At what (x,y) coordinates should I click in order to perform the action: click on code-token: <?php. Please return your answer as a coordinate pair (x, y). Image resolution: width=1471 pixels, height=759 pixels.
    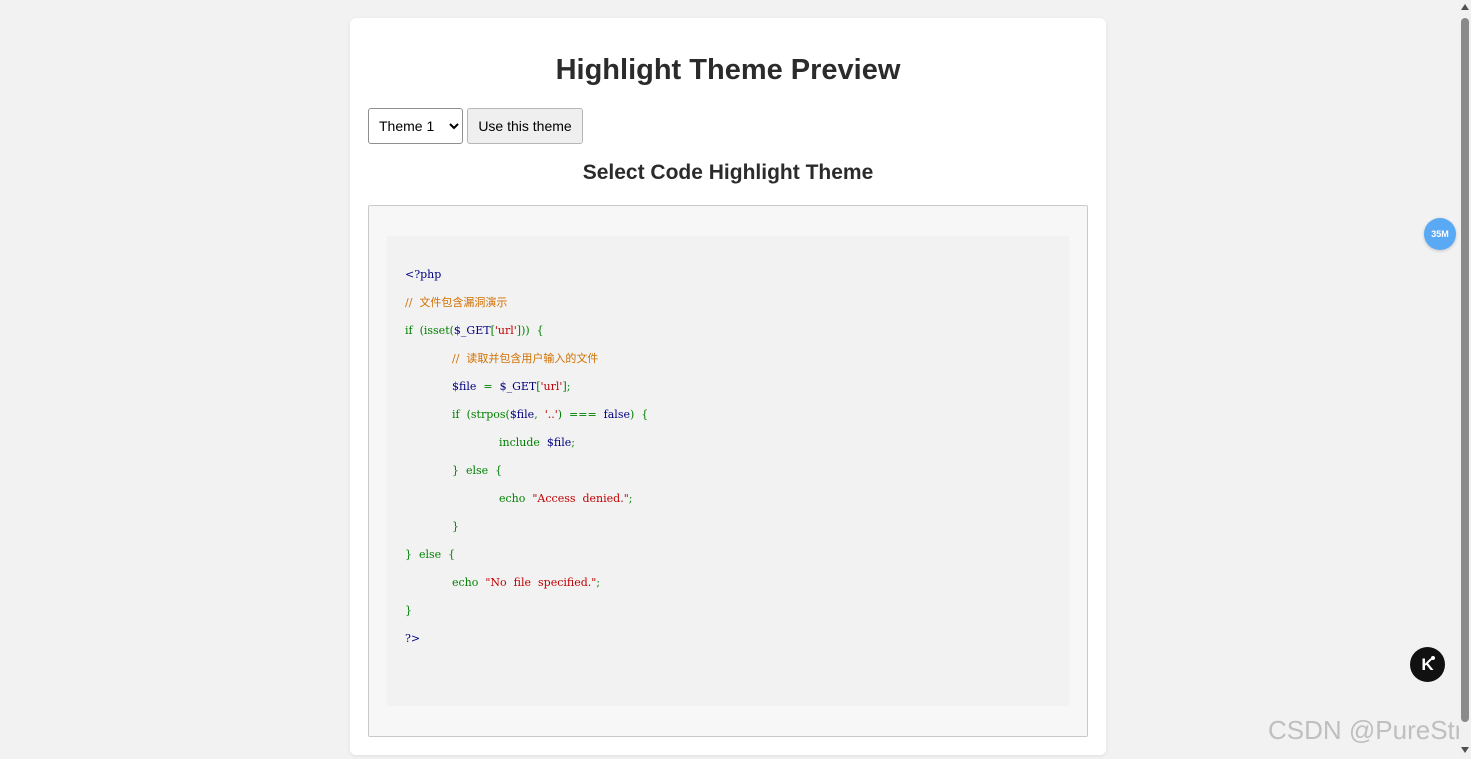
    Looking at the image, I should click on (423, 274).